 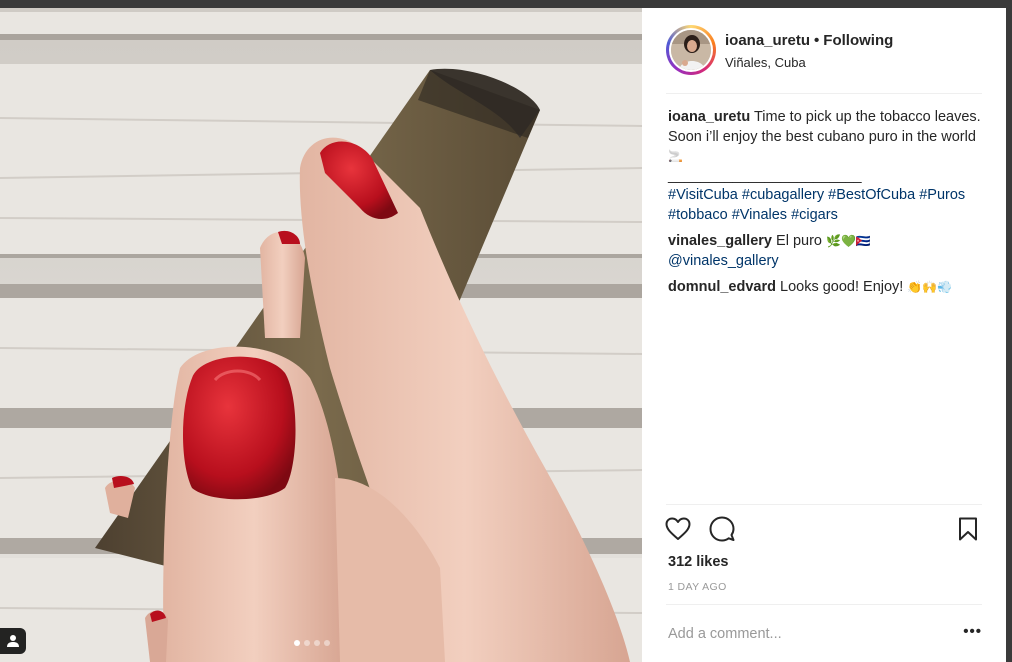 I want to click on cigarette-emoji: 🚬, so click(x=675, y=156).